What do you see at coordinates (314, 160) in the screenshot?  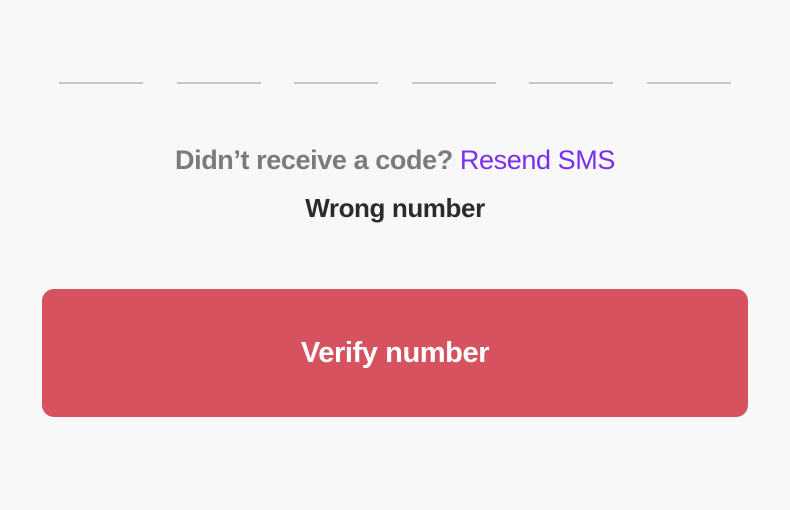 I see `resend-prompt: Didn’t receive a code?` at bounding box center [314, 160].